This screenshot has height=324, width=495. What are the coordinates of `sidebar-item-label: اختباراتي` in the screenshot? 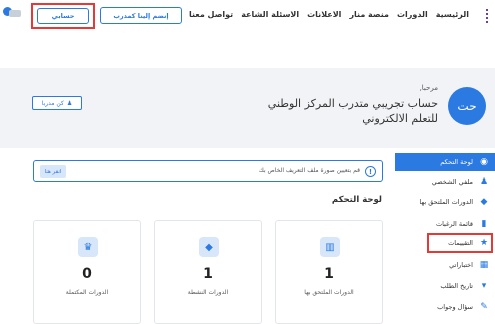 It's located at (461, 265).